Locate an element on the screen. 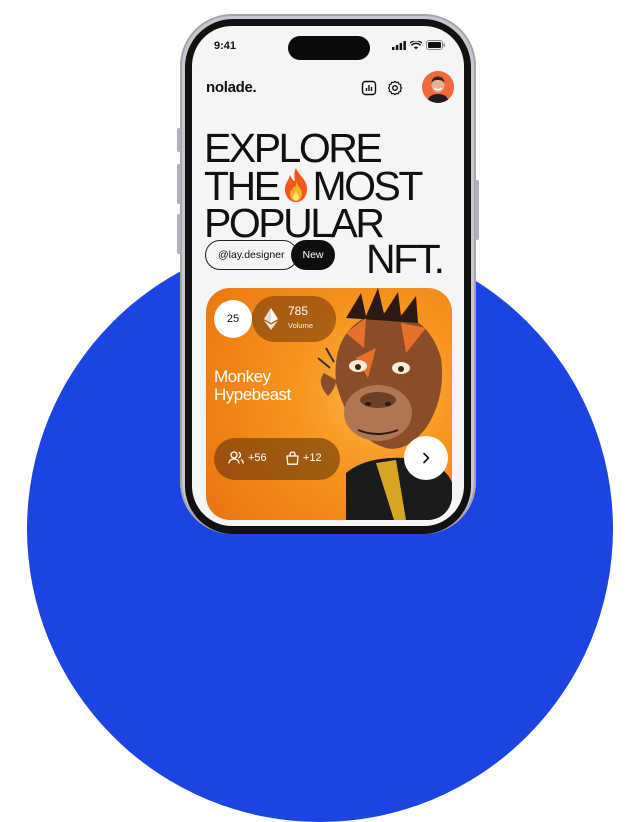 This screenshot has height=822, width=639. battery-icon is located at coordinates (435, 45).